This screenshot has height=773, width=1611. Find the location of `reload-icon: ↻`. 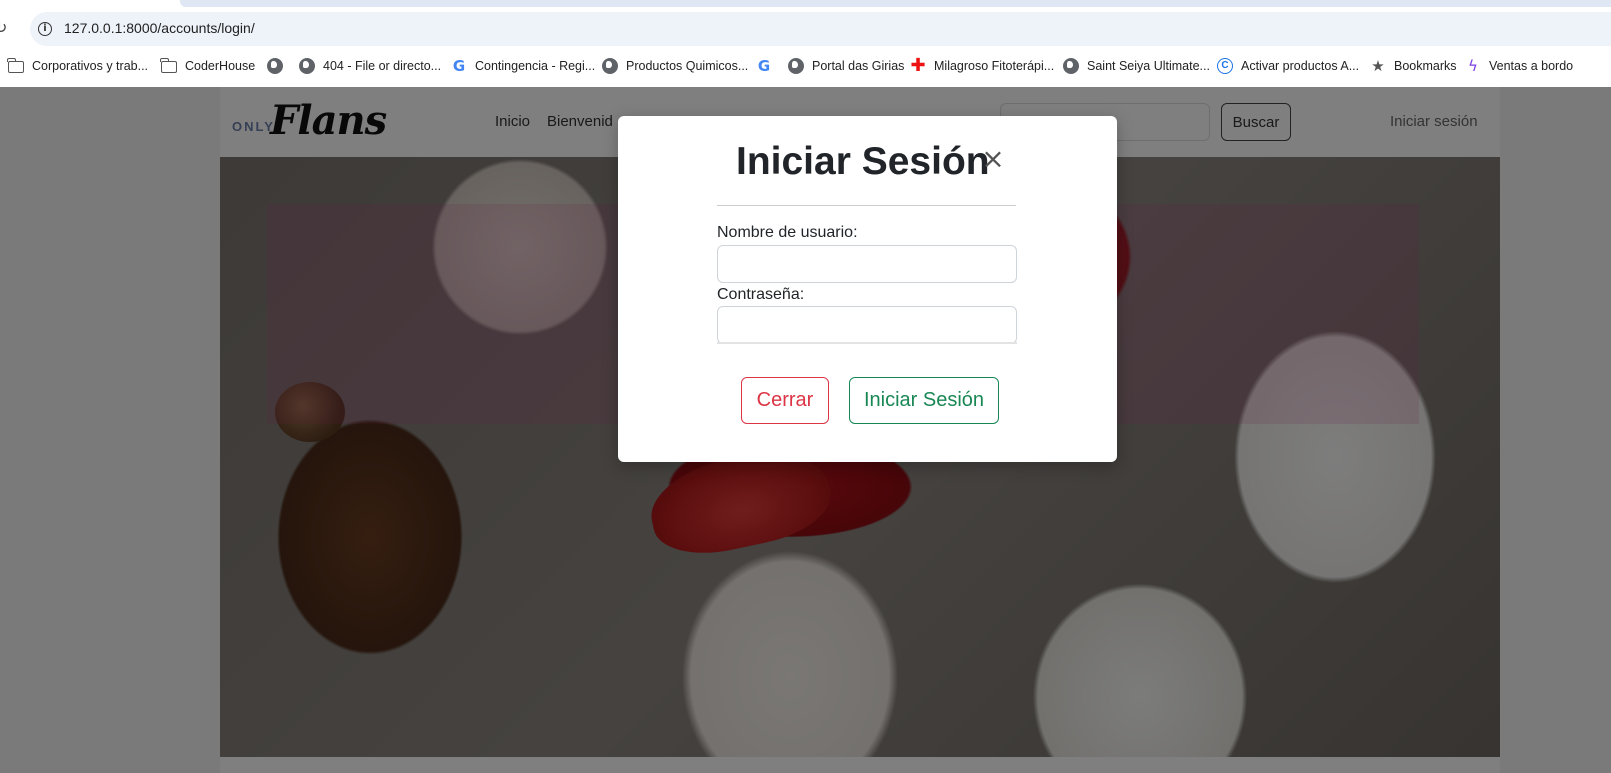

reload-icon: ↻ is located at coordinates (5, 28).